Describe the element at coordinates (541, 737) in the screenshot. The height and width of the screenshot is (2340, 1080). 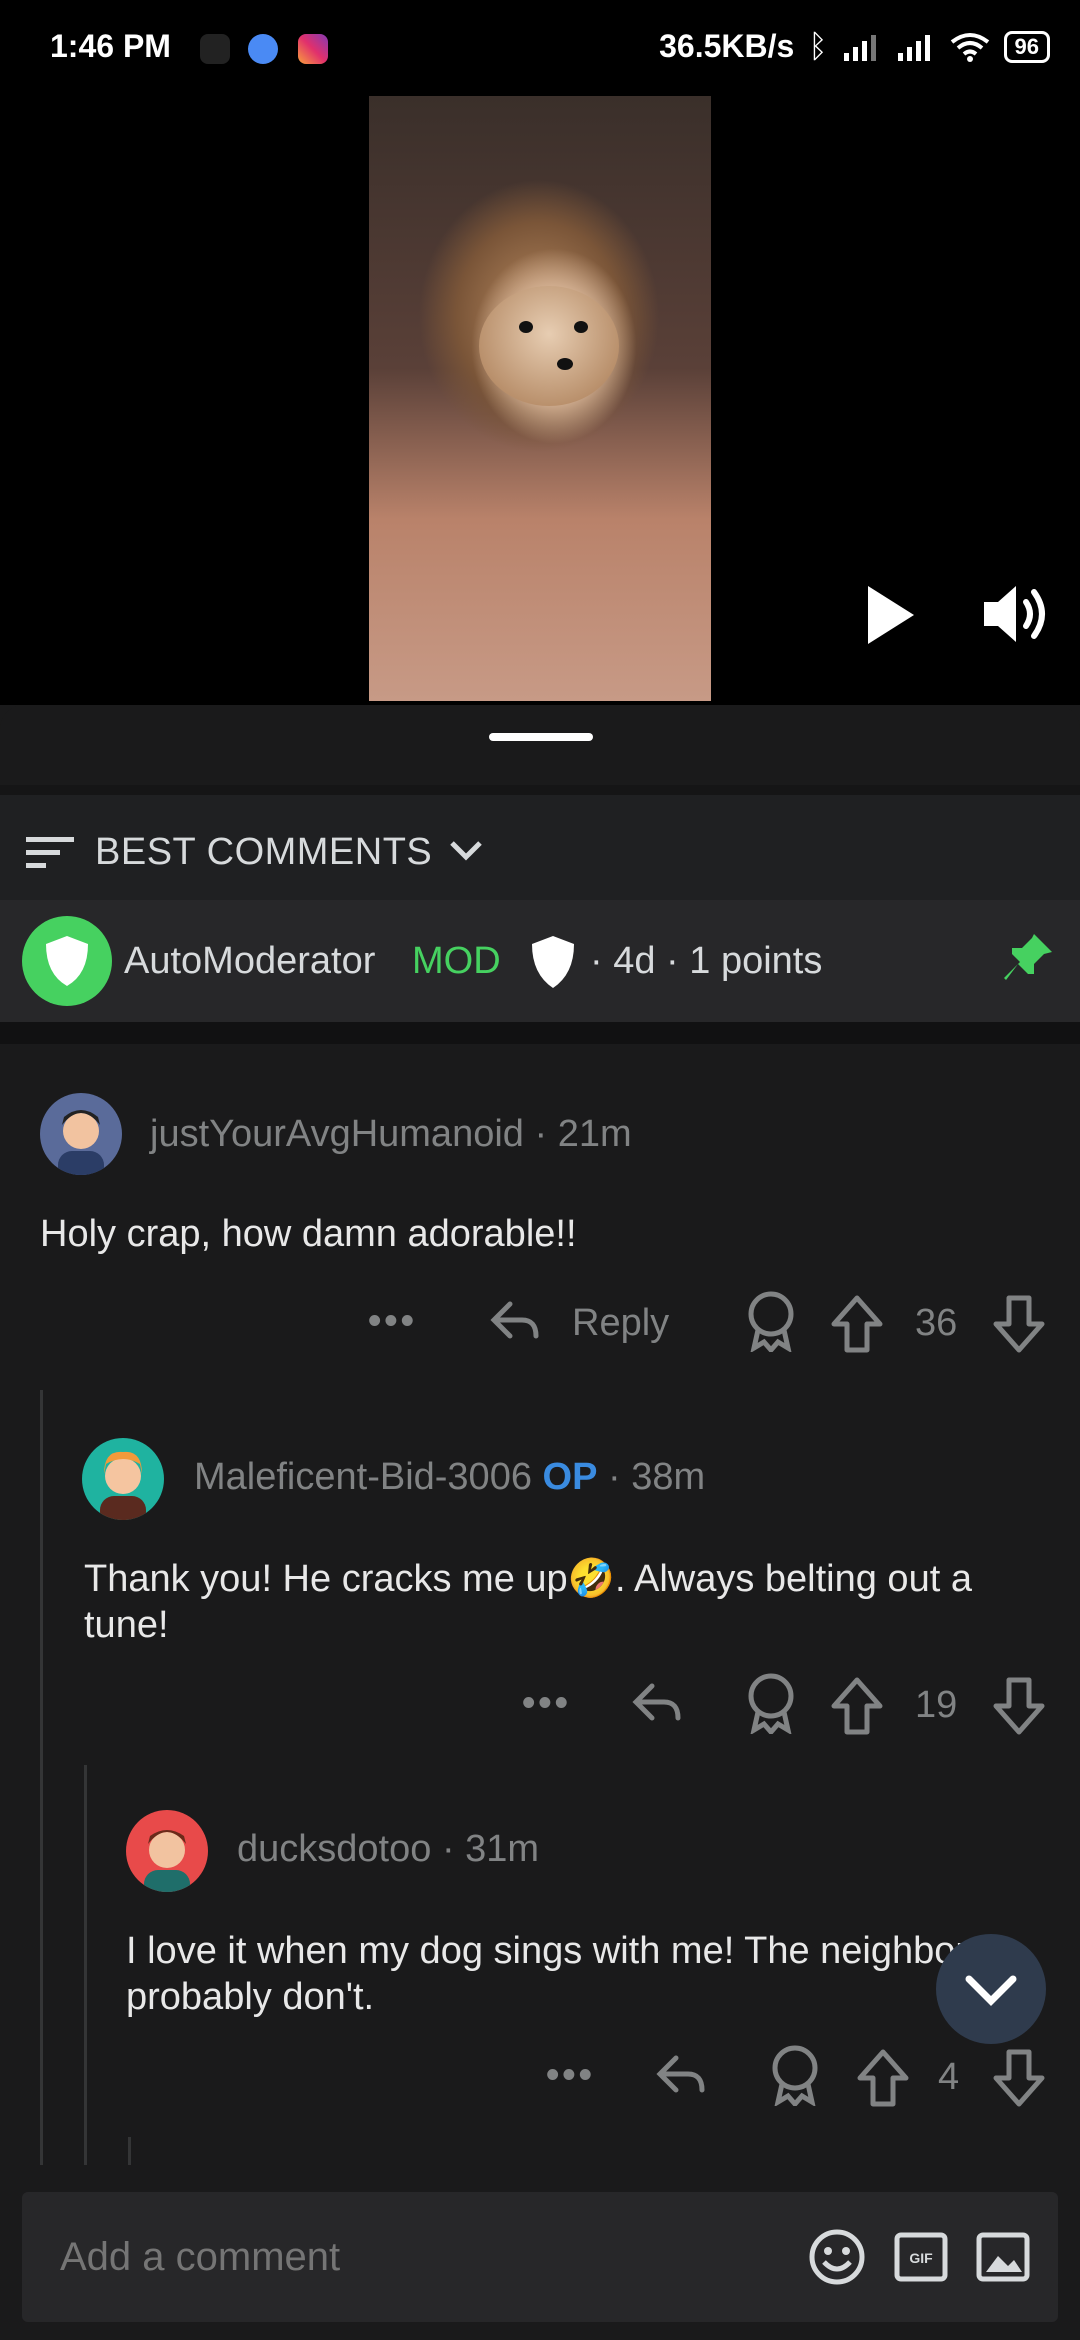
I see `sheet-drag-handle` at that location.